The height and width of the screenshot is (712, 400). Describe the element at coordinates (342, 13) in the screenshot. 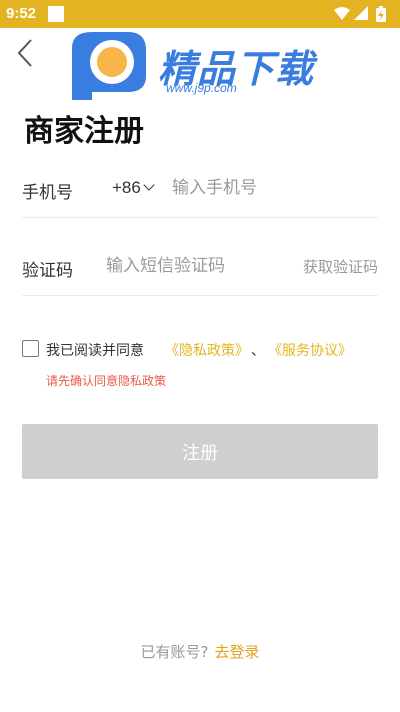

I see `wifi-icon` at that location.